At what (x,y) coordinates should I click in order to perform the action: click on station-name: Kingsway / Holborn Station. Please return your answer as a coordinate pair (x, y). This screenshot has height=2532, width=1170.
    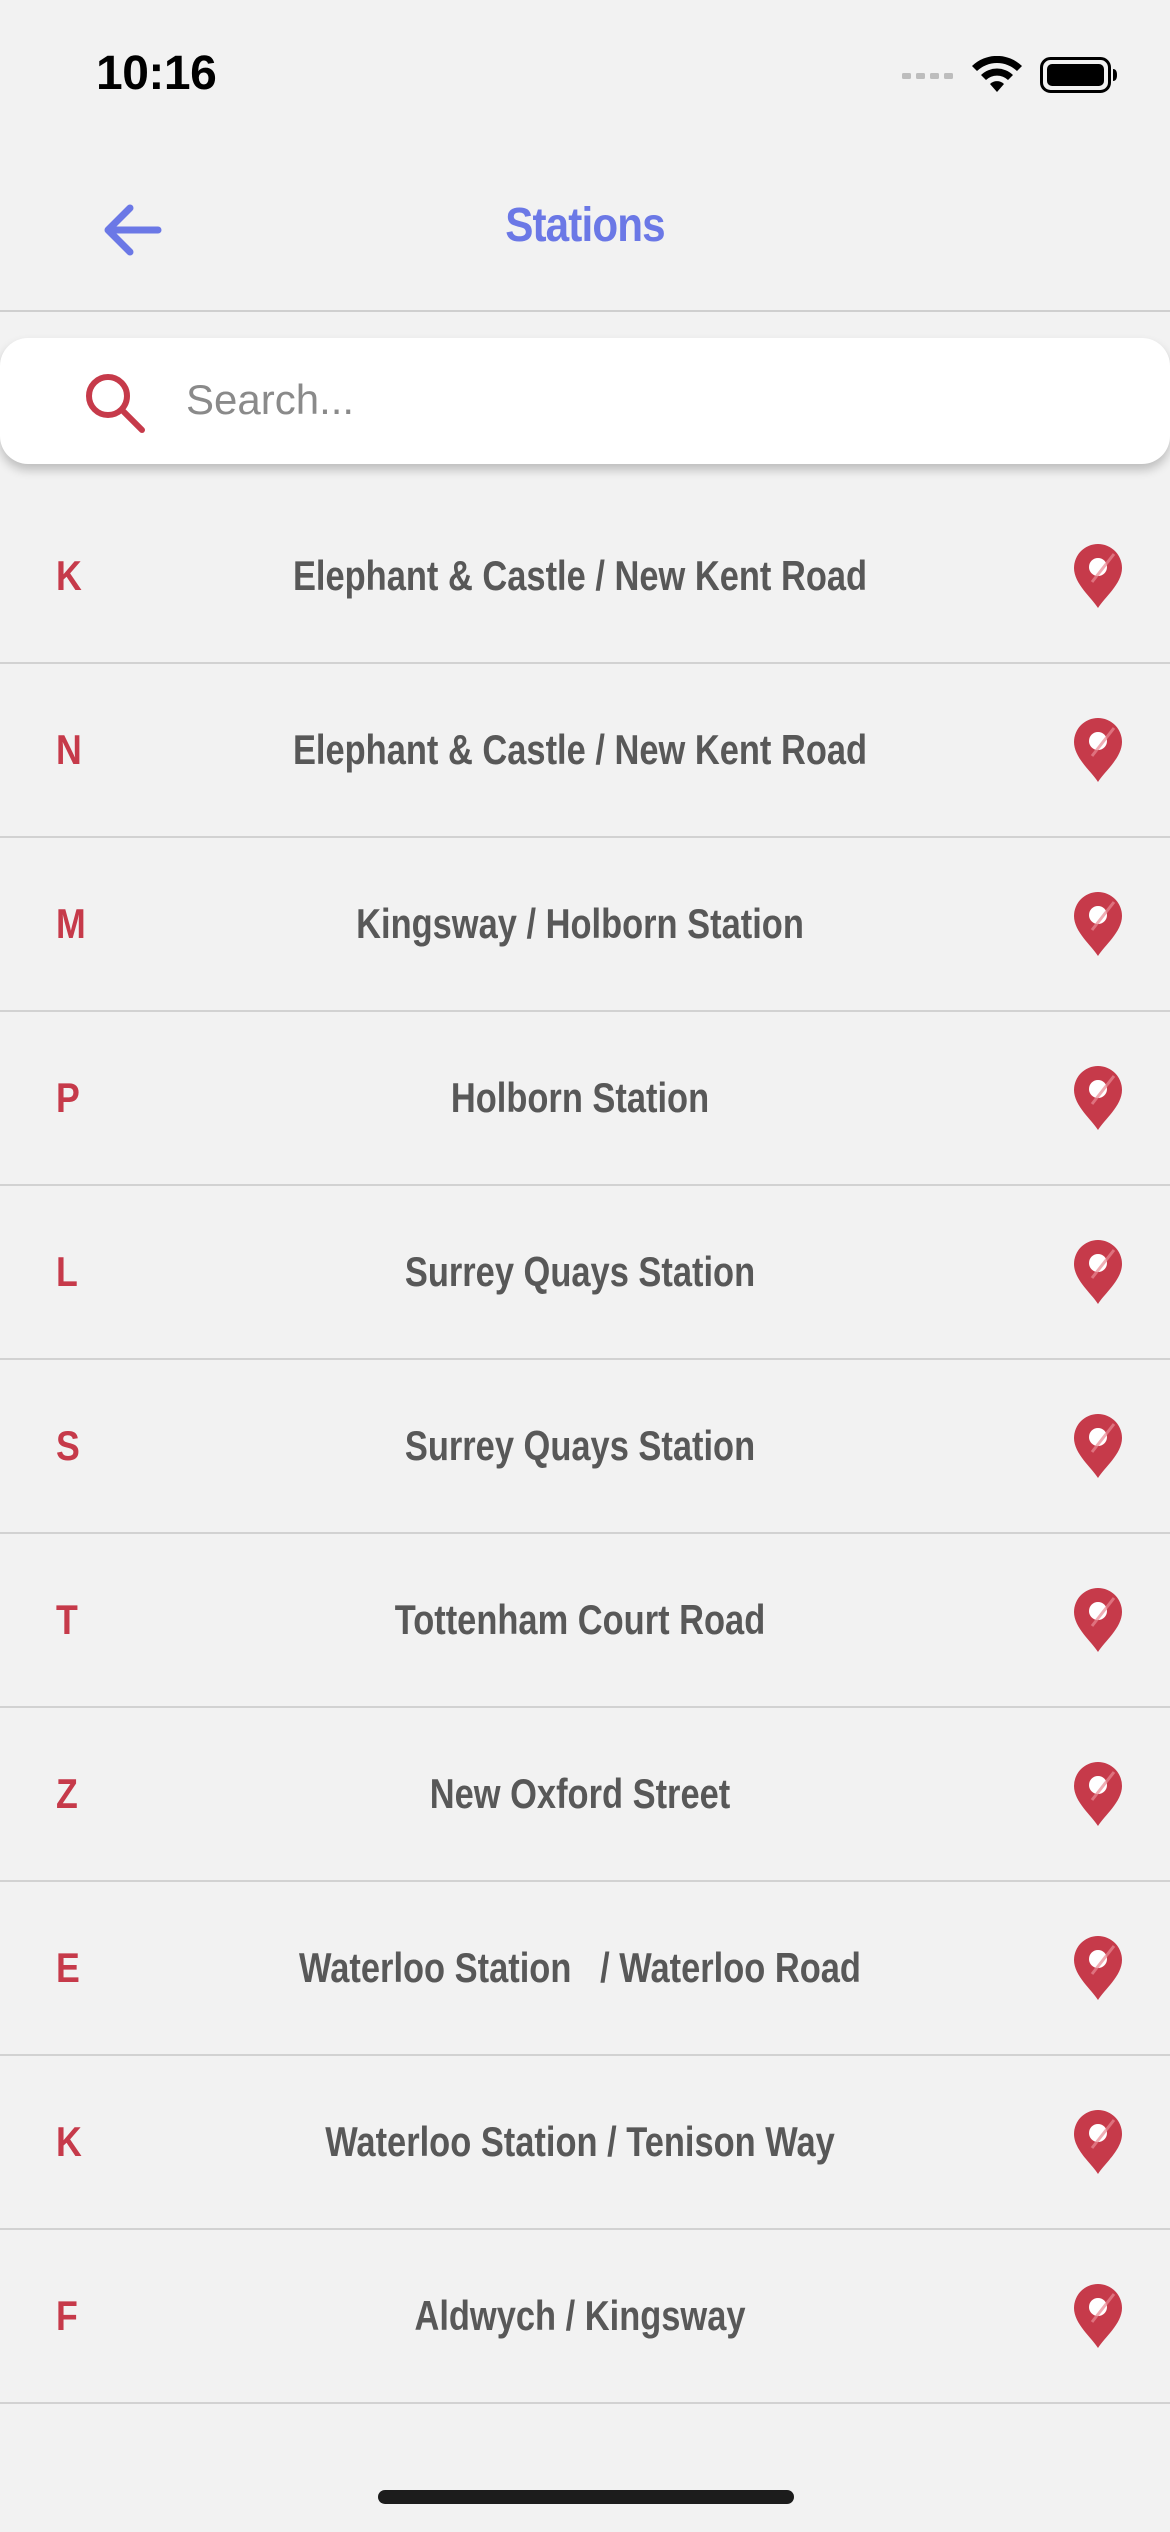
    Looking at the image, I should click on (580, 923).